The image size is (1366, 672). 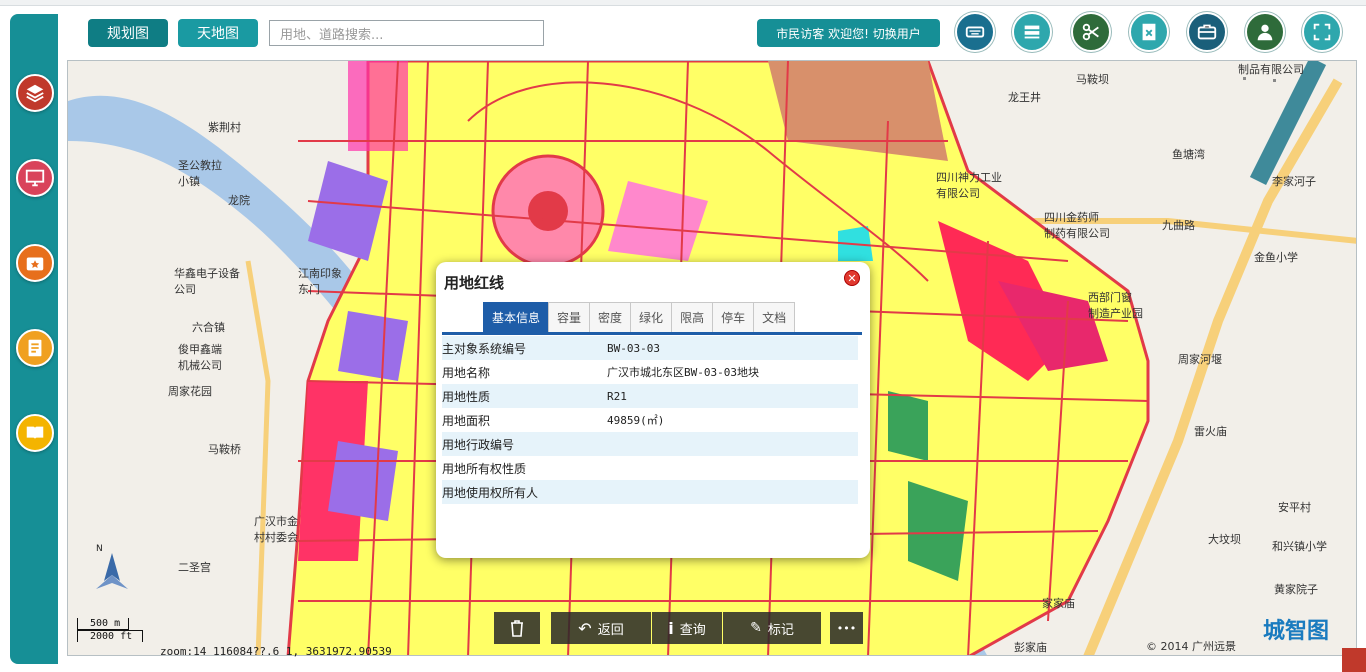 I want to click on scale-metric: 500 m, so click(x=103, y=624).